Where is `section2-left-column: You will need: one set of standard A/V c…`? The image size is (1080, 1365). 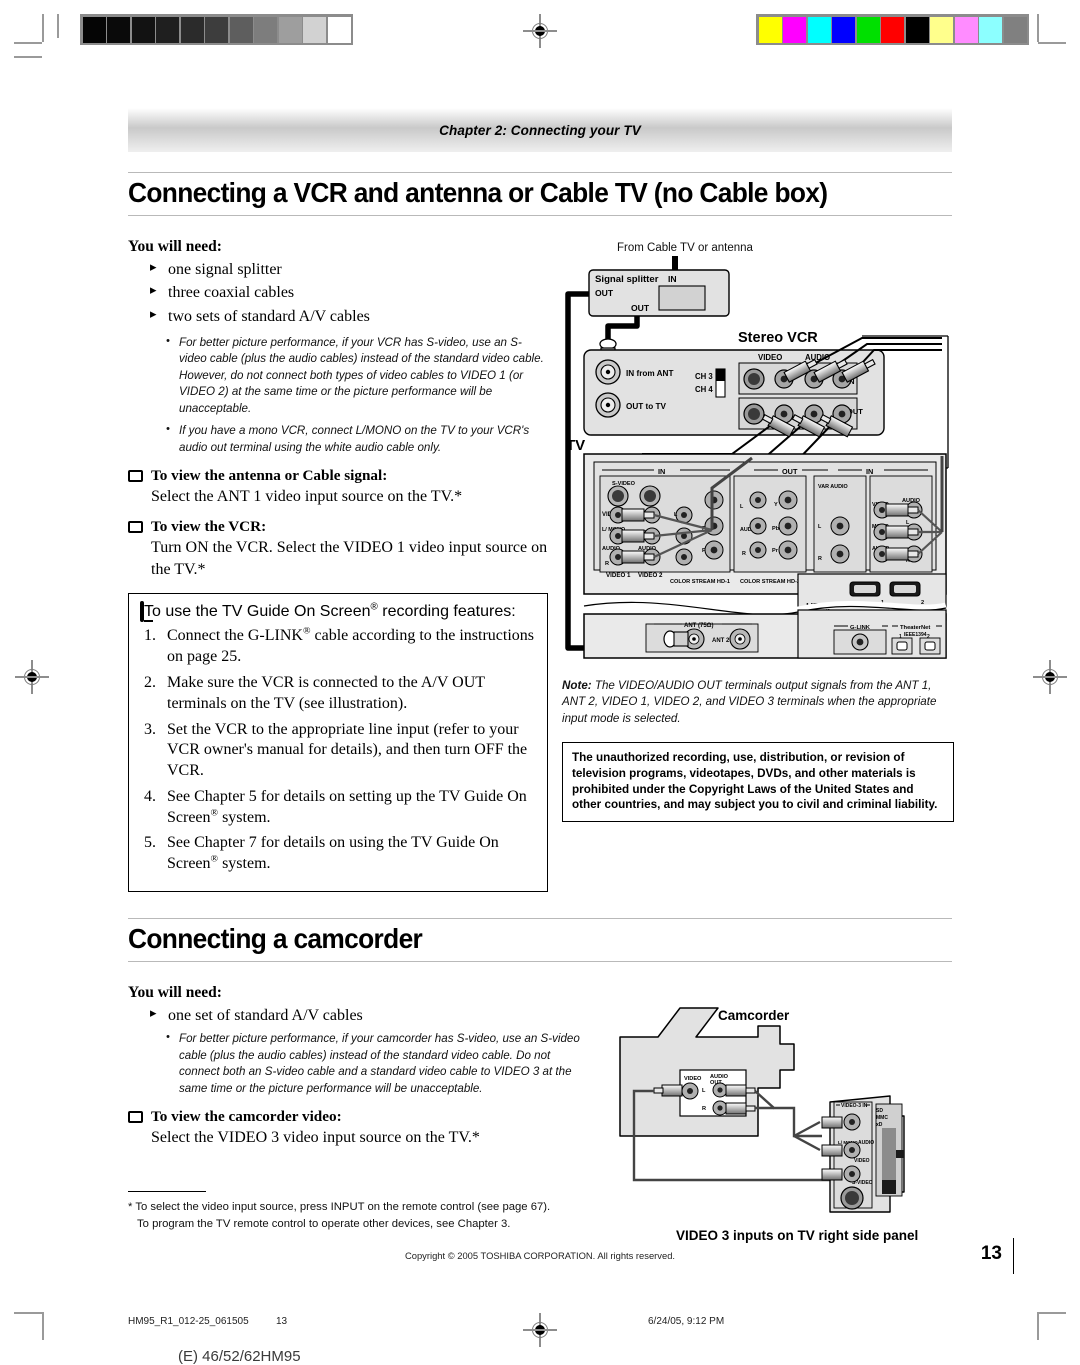
section2-left-column: You will need: one set of standard A/V c… is located at coordinates (358, 1119).